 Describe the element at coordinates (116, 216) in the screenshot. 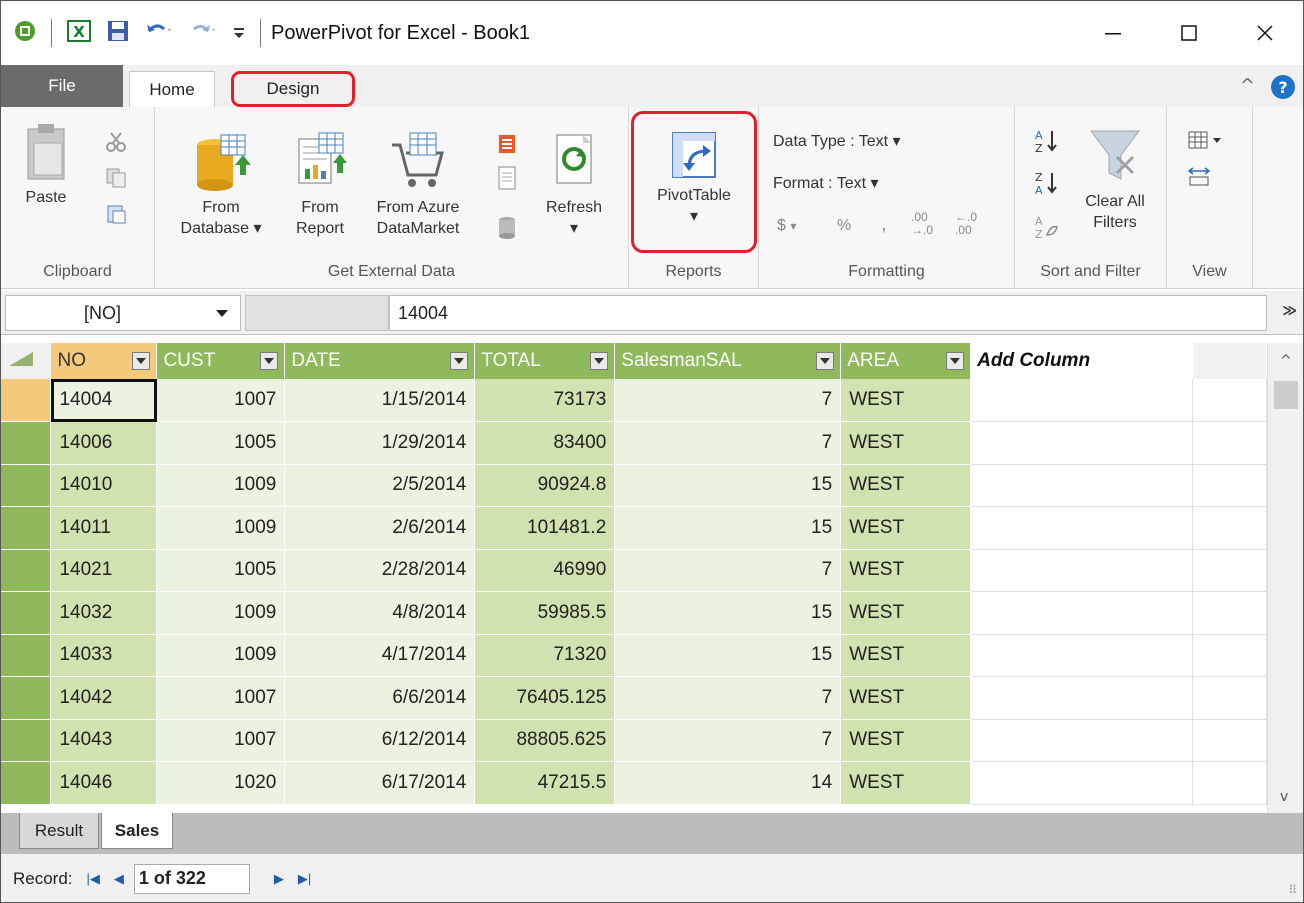

I see `paste-append-icon` at that location.